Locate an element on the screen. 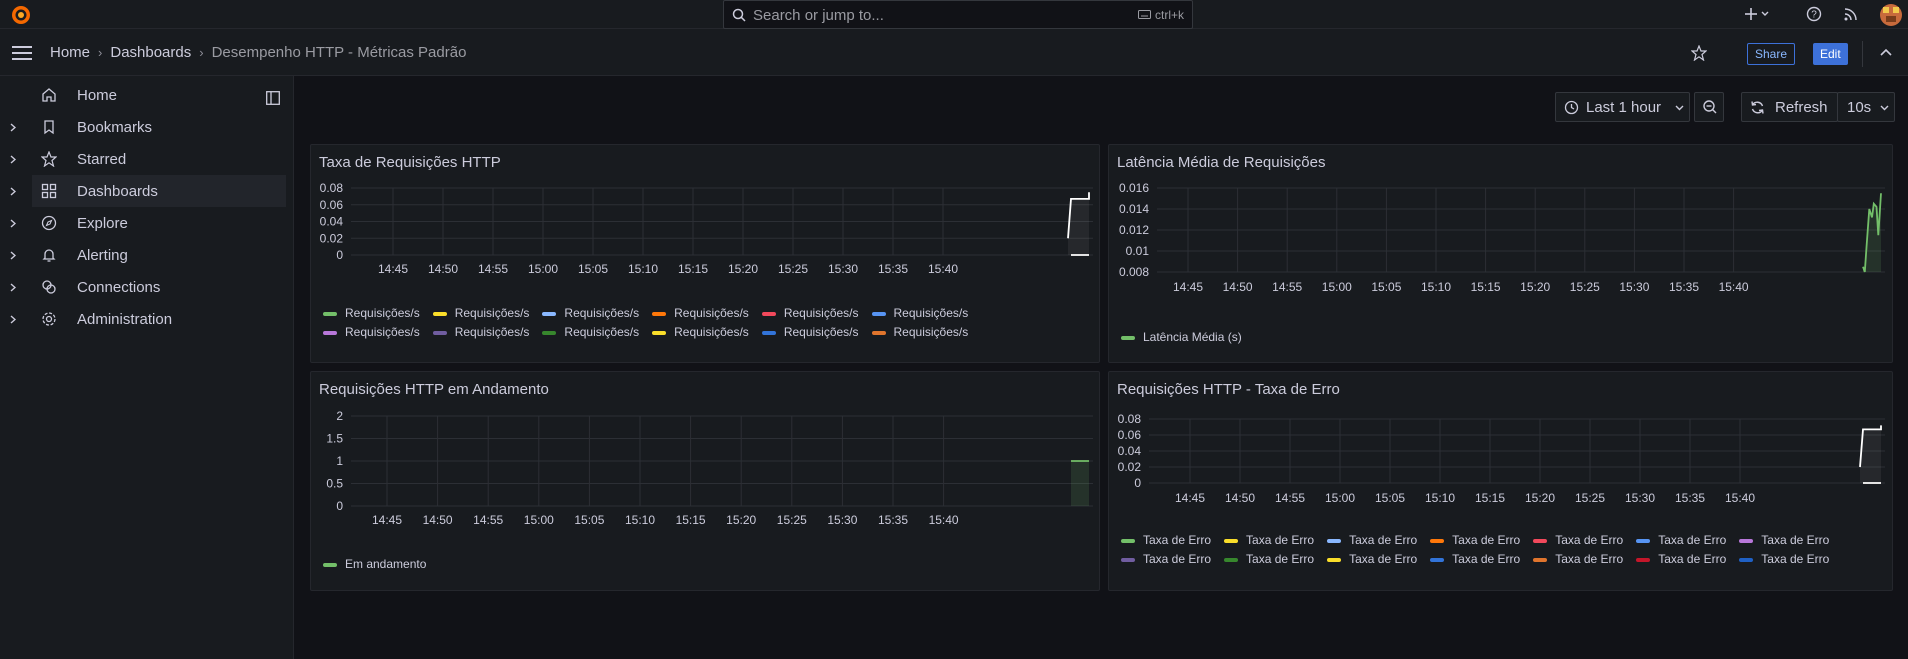 Image resolution: width=1908 pixels, height=659 pixels. help-icon: ? is located at coordinates (1814, 14).